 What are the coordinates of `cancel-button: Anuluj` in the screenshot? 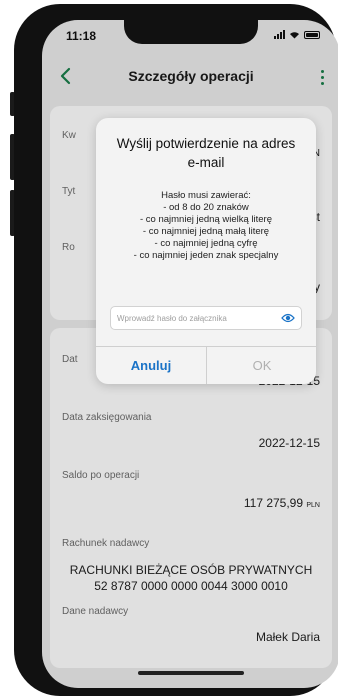 It's located at (151, 365).